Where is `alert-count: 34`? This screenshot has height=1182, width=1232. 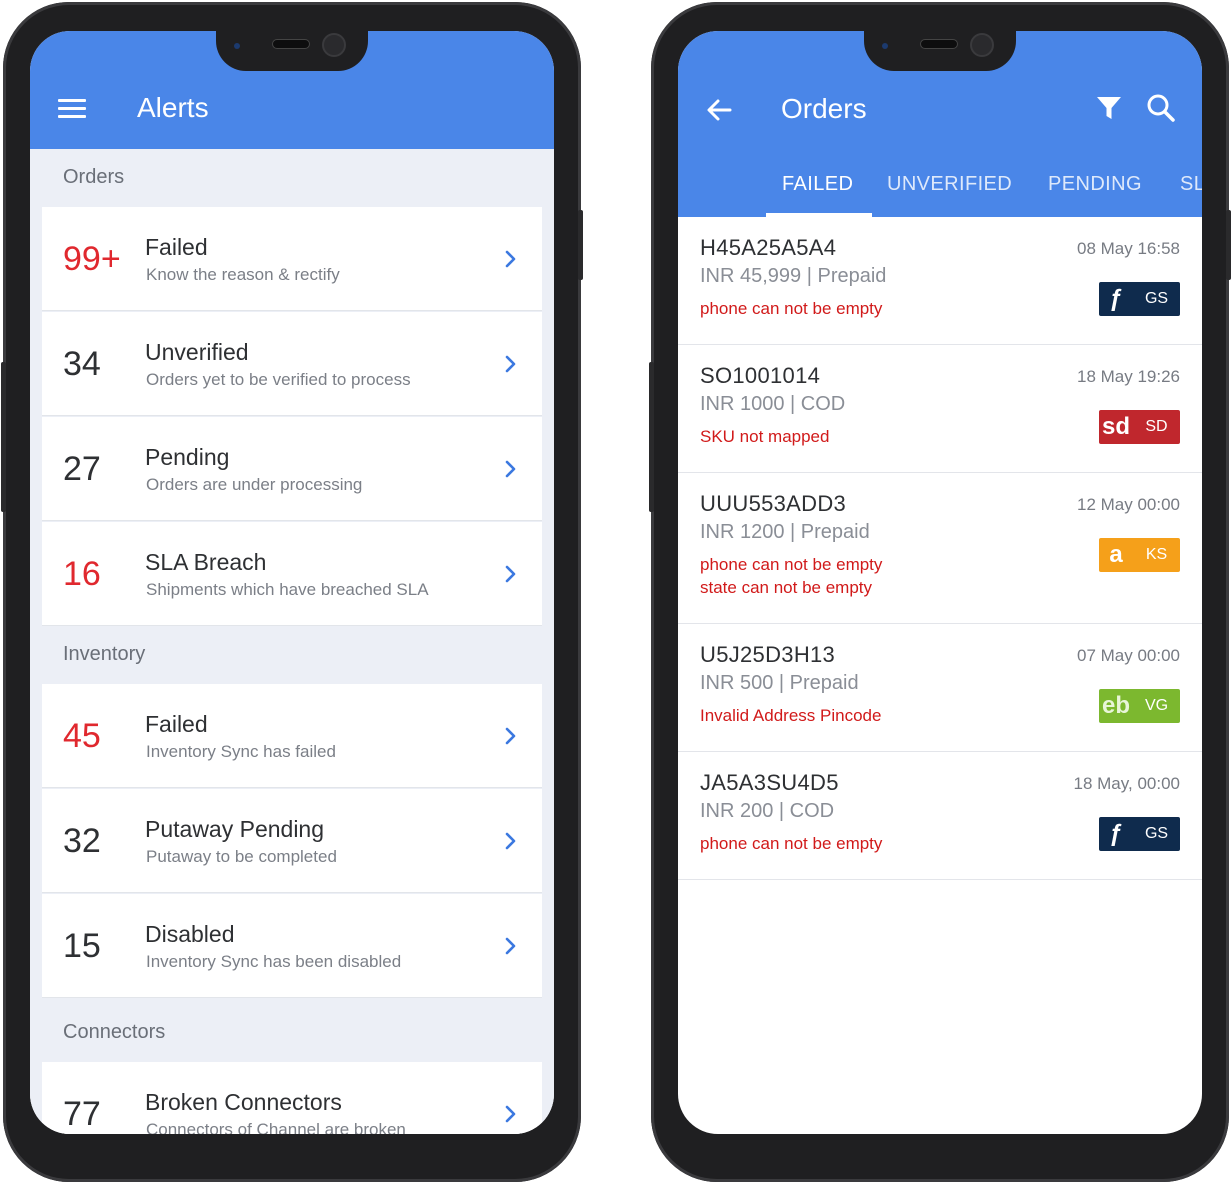 alert-count: 34 is located at coordinates (82, 364).